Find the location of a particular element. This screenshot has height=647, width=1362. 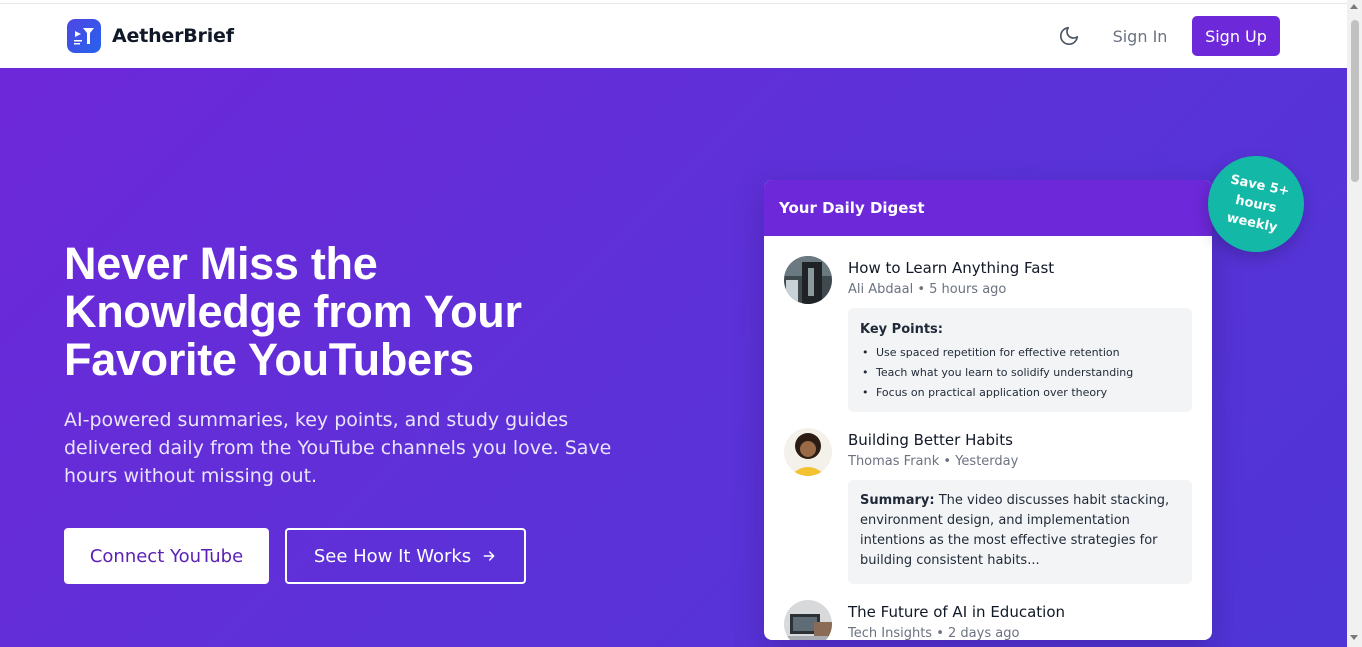

save-hours-badge: Save 5+ hours weekly is located at coordinates (1256, 204).